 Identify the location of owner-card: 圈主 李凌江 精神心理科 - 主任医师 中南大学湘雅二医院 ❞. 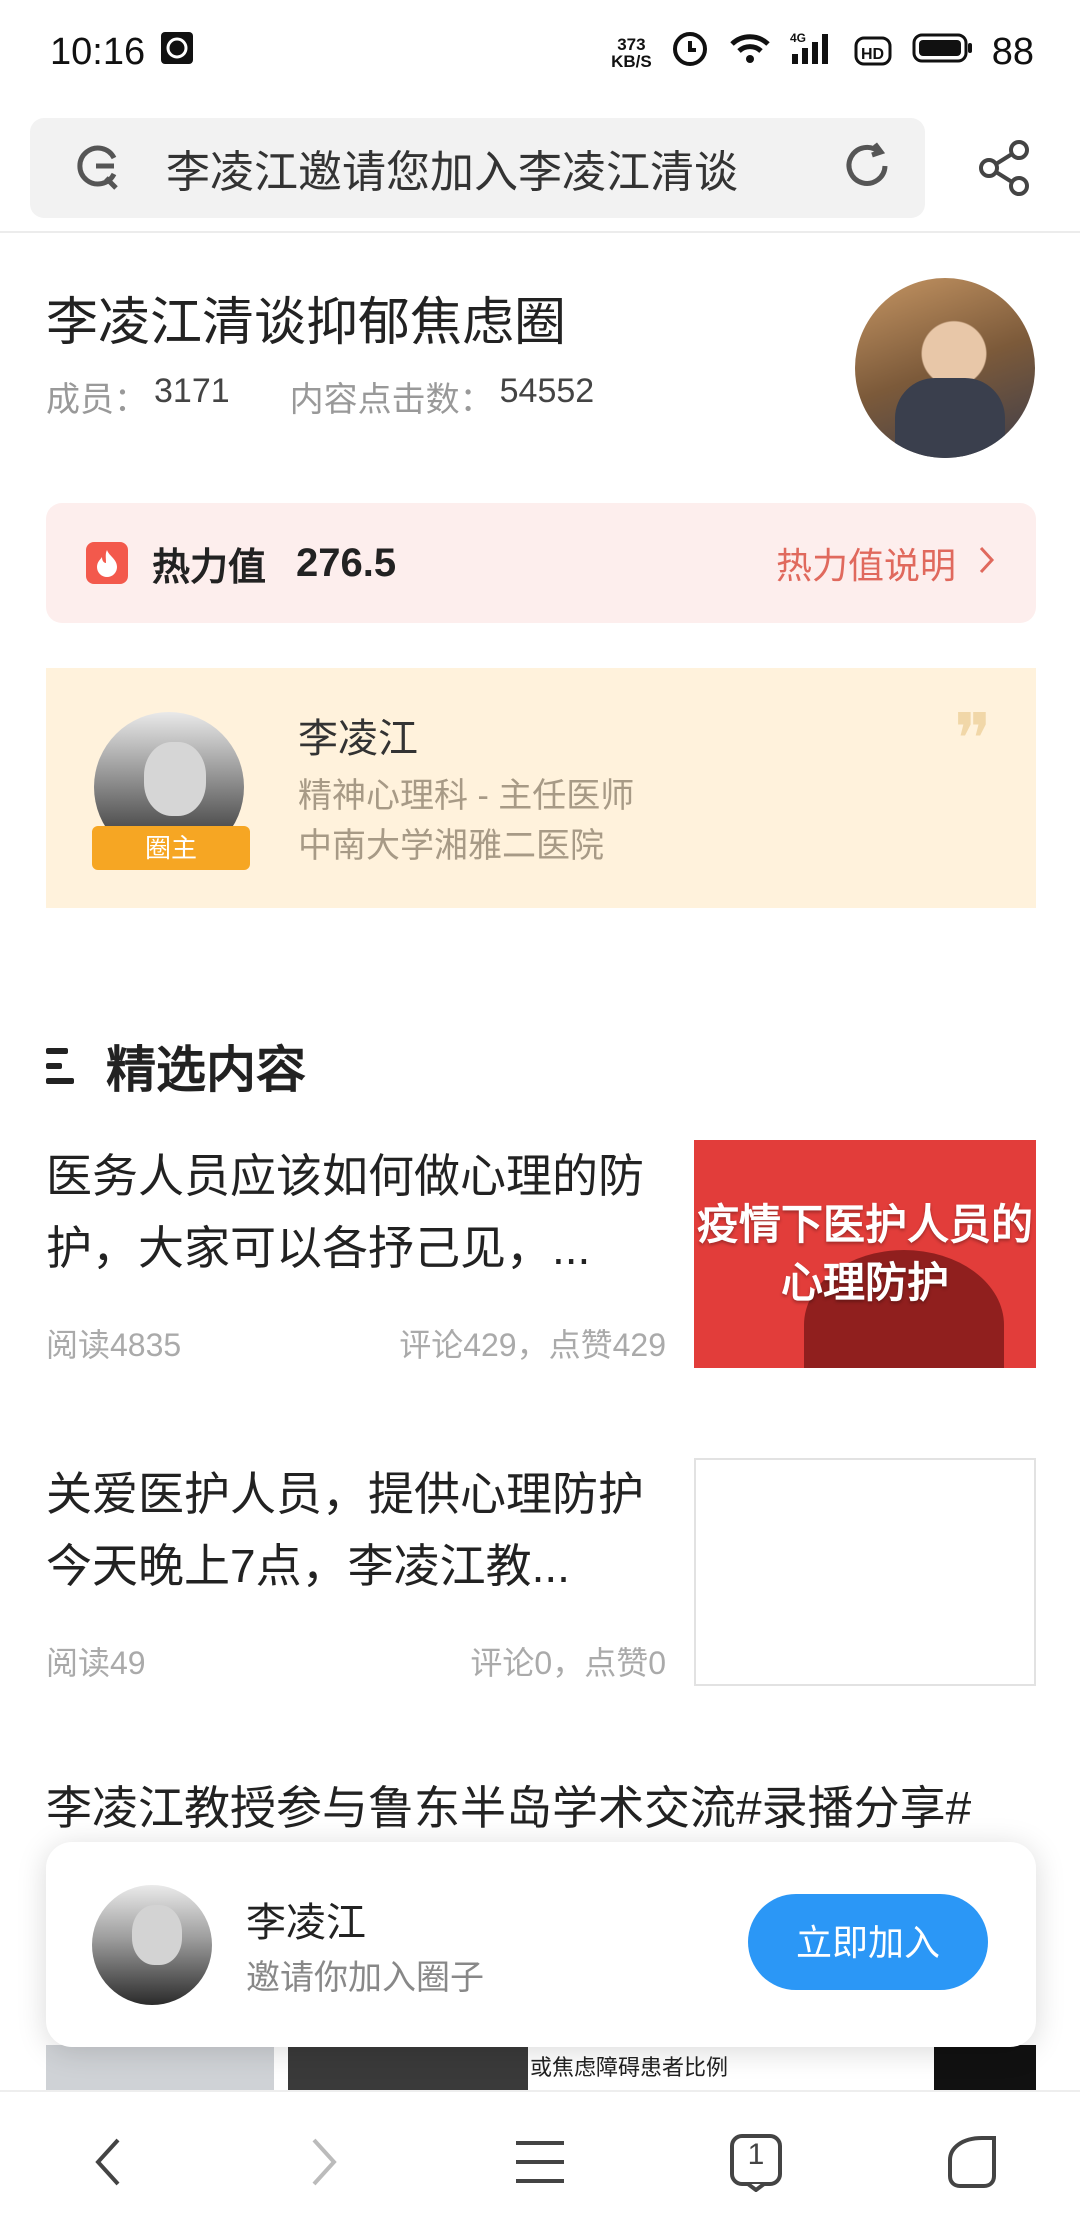
(541, 788).